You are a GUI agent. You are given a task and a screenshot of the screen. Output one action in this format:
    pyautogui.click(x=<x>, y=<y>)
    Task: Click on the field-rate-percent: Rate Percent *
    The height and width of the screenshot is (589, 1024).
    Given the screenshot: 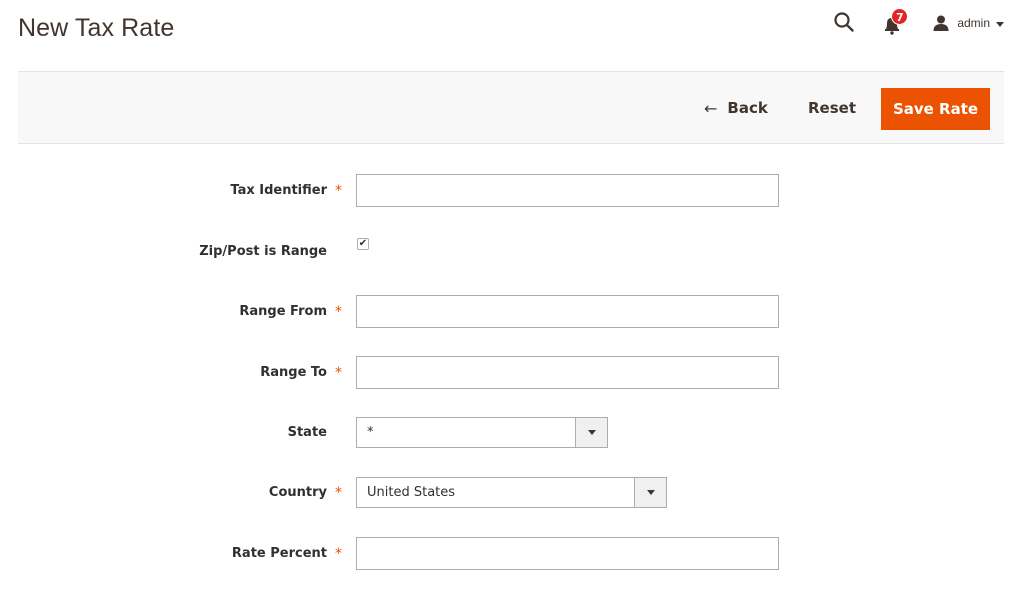 What is the action you would take?
    pyautogui.click(x=512, y=553)
    